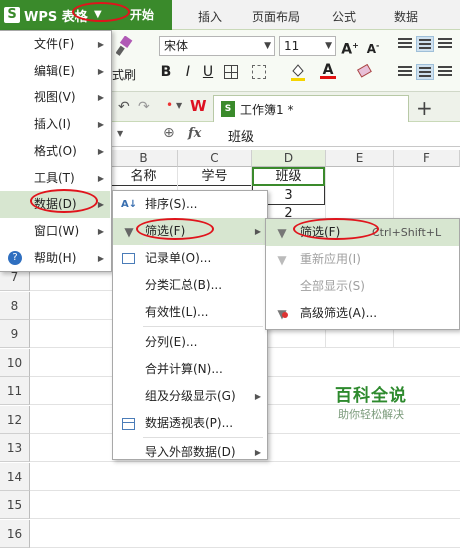  I want to click on align-left-icon, so click(405, 72).